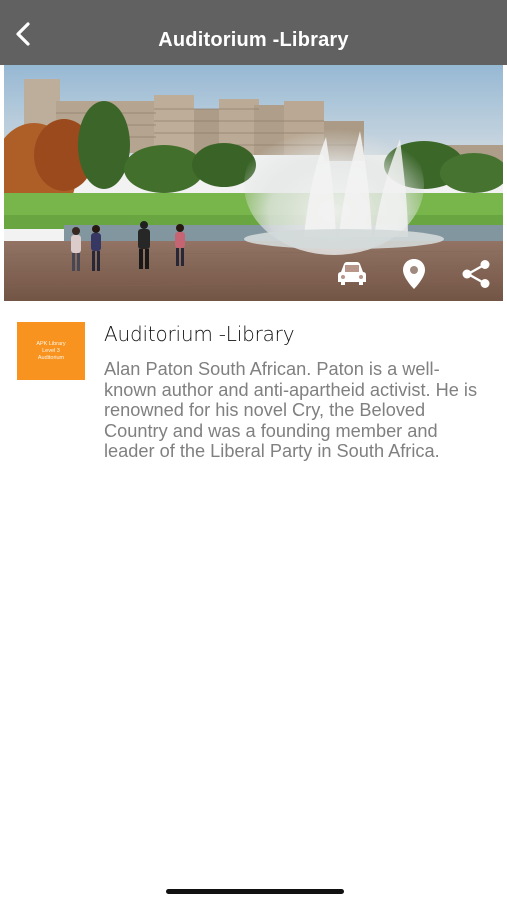  I want to click on share-icon, so click(476, 274).